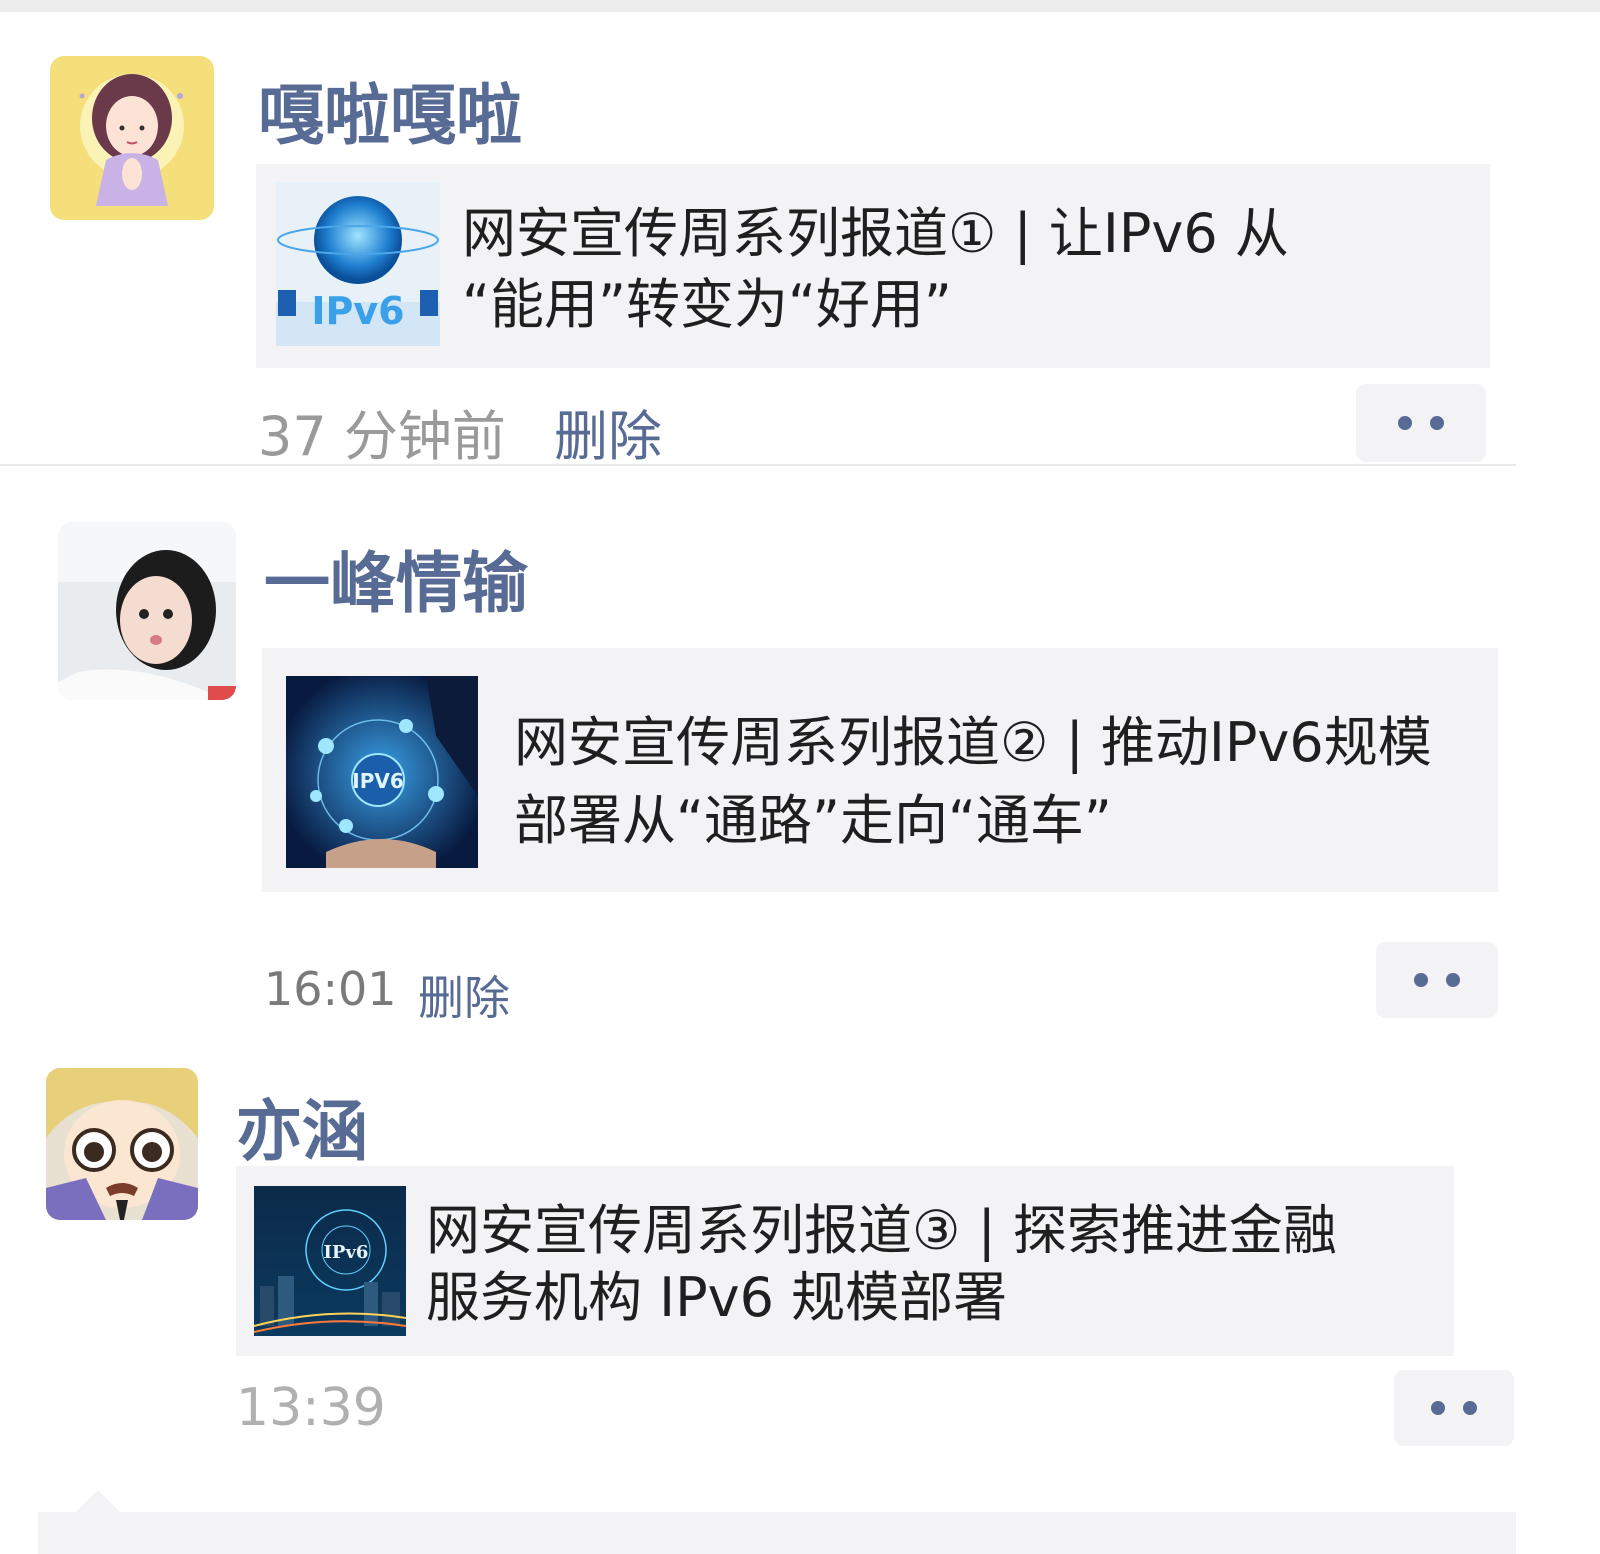  What do you see at coordinates (396, 578) in the screenshot?
I see `author-name: 一峰情输` at bounding box center [396, 578].